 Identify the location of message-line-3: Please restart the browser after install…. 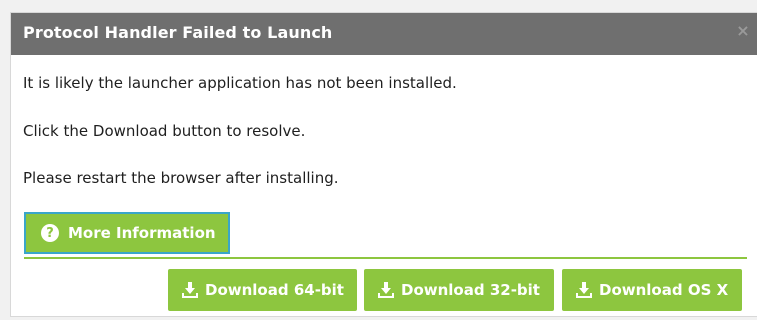
(181, 178).